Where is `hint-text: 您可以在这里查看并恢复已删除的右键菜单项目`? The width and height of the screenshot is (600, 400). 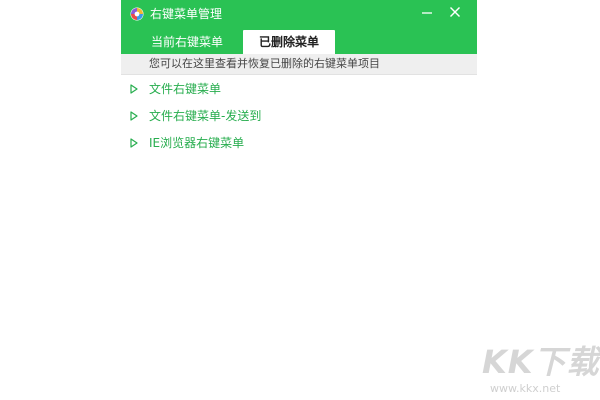
hint-text: 您可以在这里查看并恢复已删除的右键菜单项目 is located at coordinates (264, 63).